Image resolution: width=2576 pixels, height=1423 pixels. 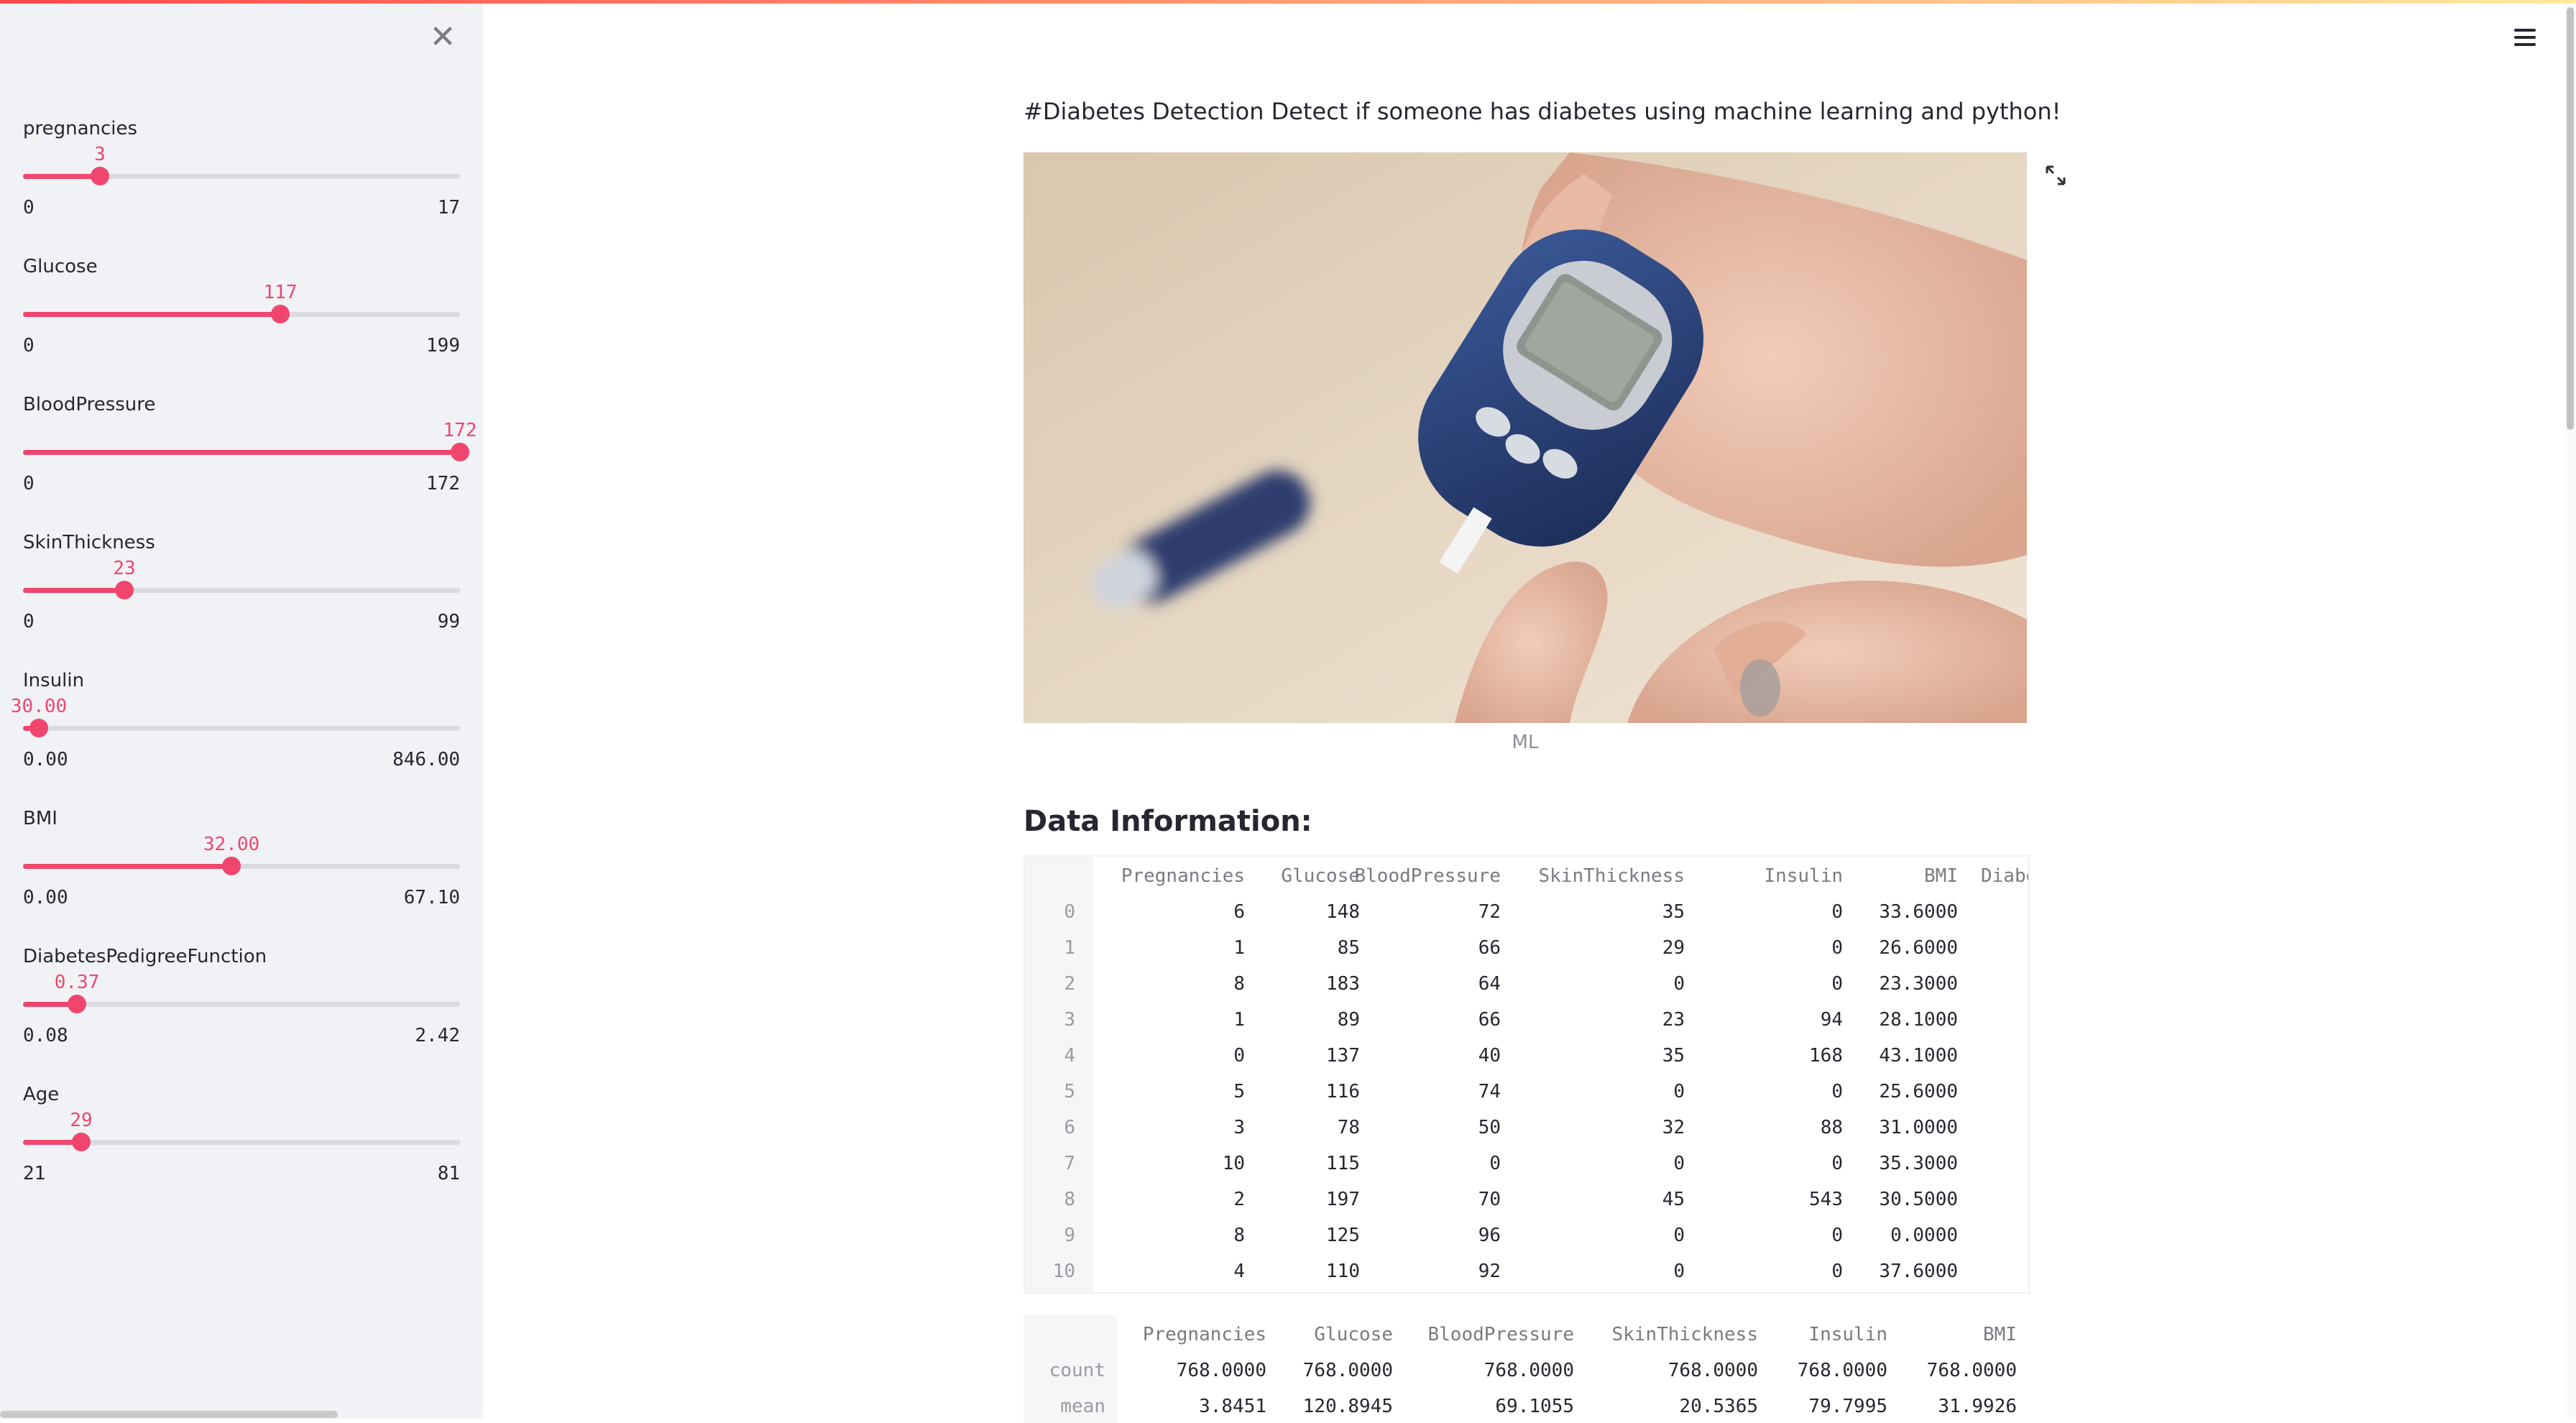 I want to click on slider-min: 0.00, so click(x=45, y=759).